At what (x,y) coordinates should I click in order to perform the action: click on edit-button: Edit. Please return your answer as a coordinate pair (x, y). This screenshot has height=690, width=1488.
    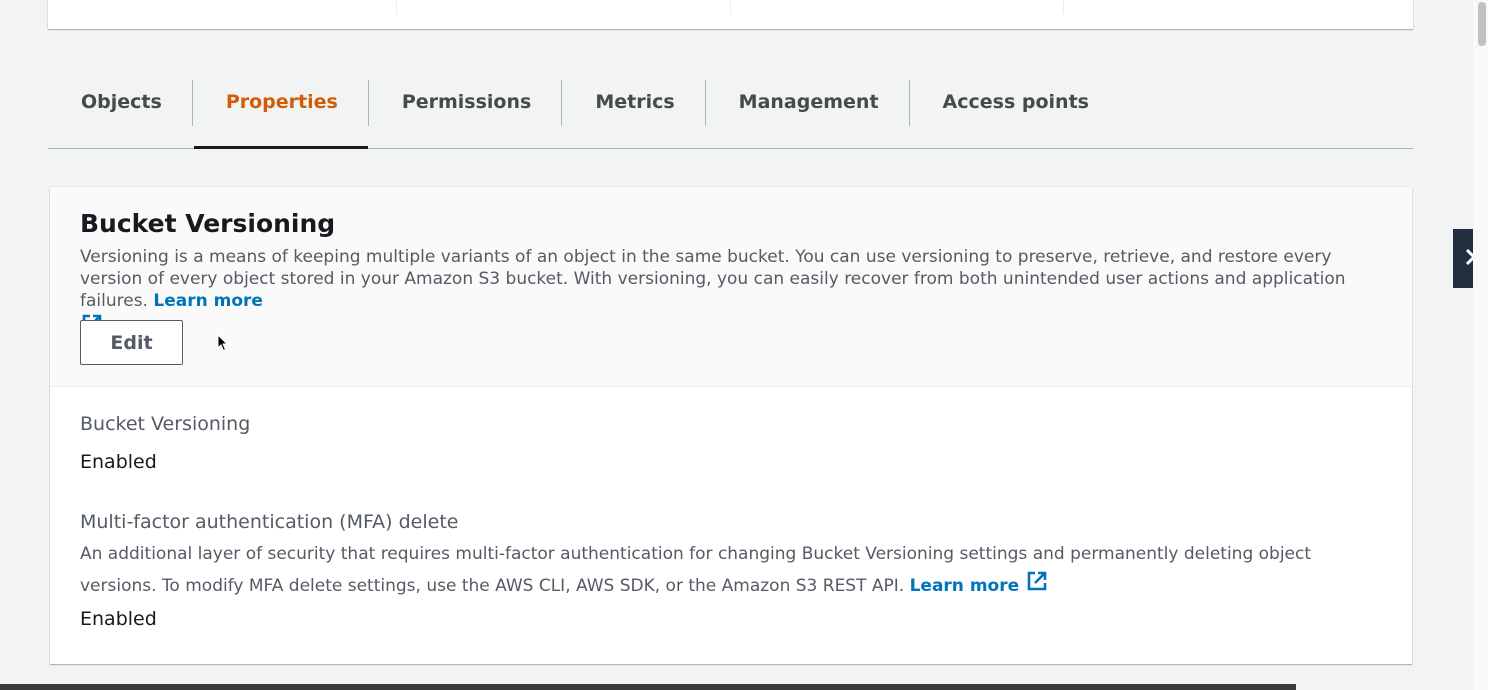
    Looking at the image, I should click on (131, 342).